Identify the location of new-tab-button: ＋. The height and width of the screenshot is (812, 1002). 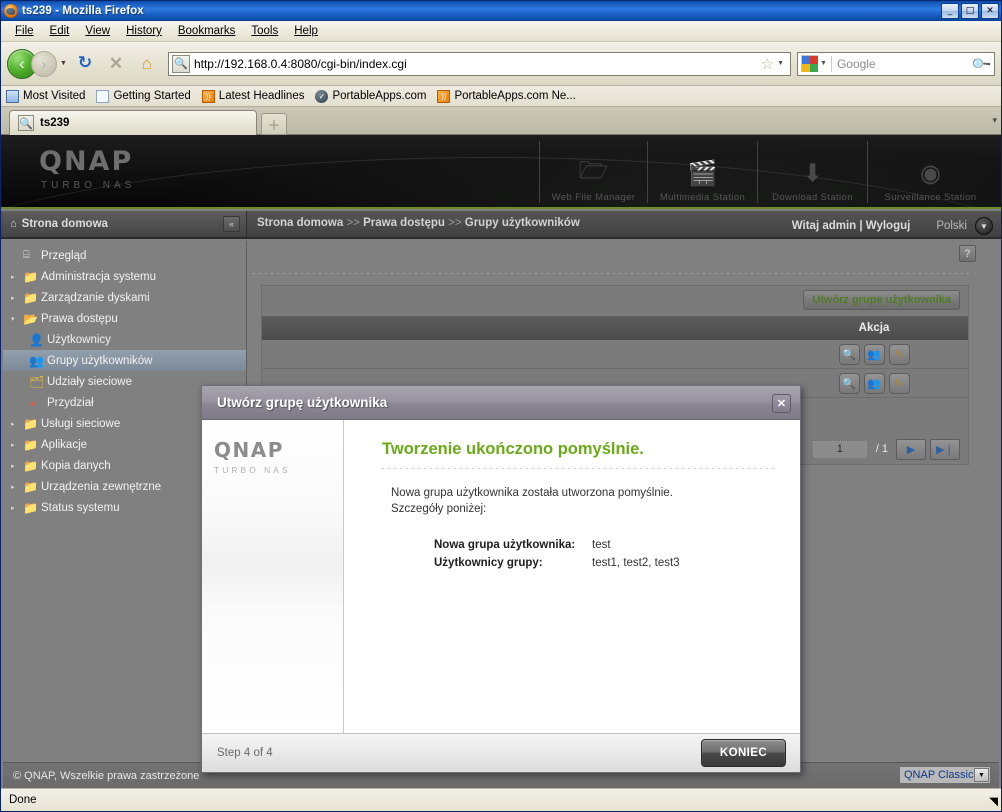
(274, 124).